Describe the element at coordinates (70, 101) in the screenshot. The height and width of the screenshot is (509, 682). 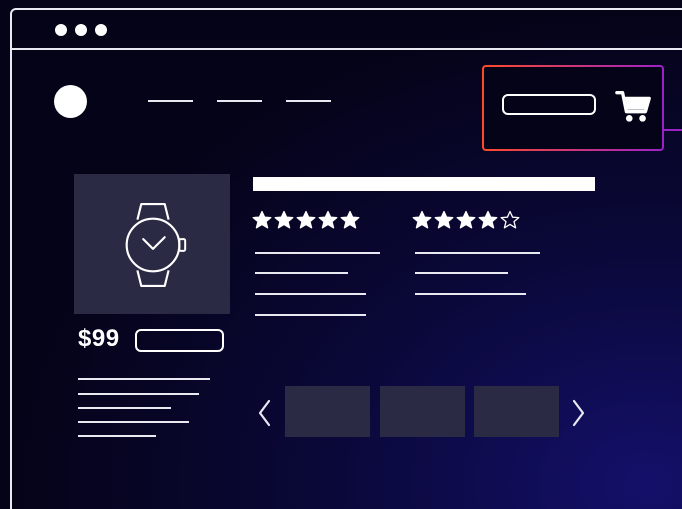
I see `site-logo` at that location.